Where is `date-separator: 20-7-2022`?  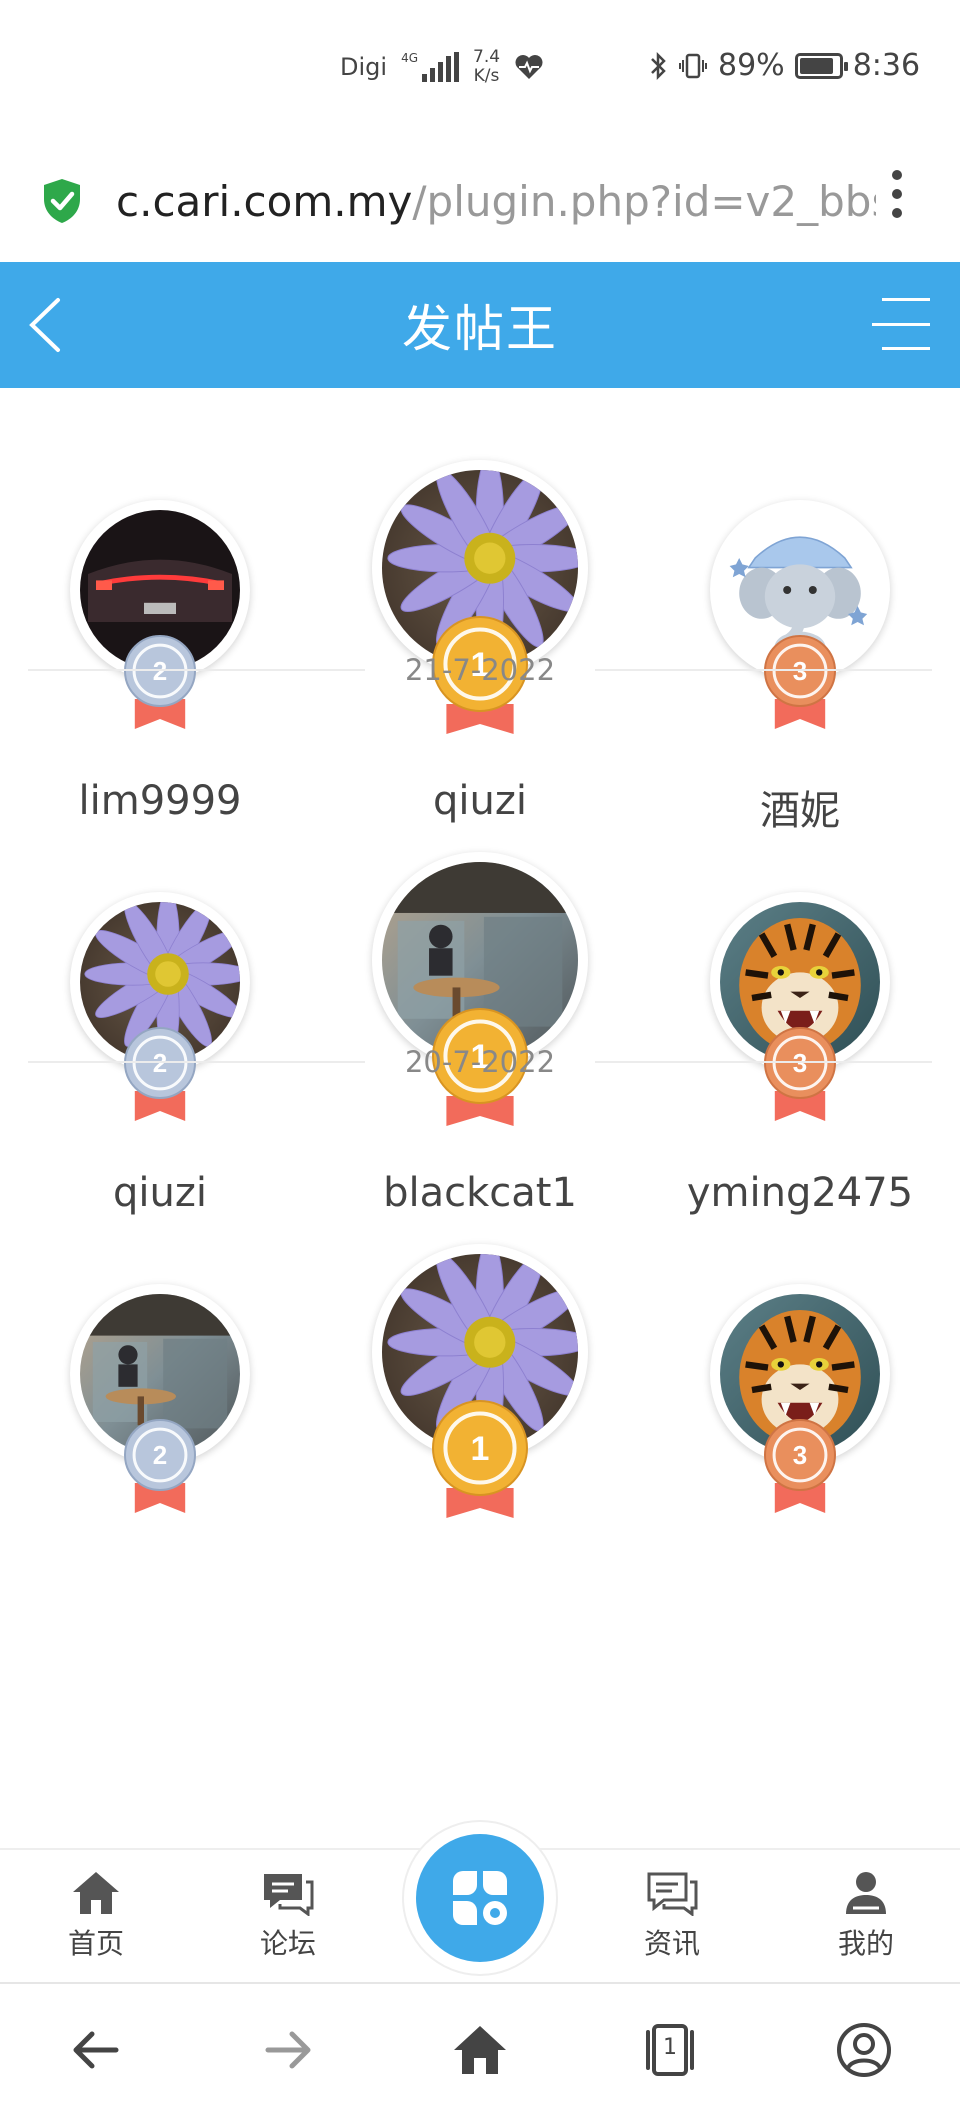
date-separator: 20-7-2022 is located at coordinates (480, 1062).